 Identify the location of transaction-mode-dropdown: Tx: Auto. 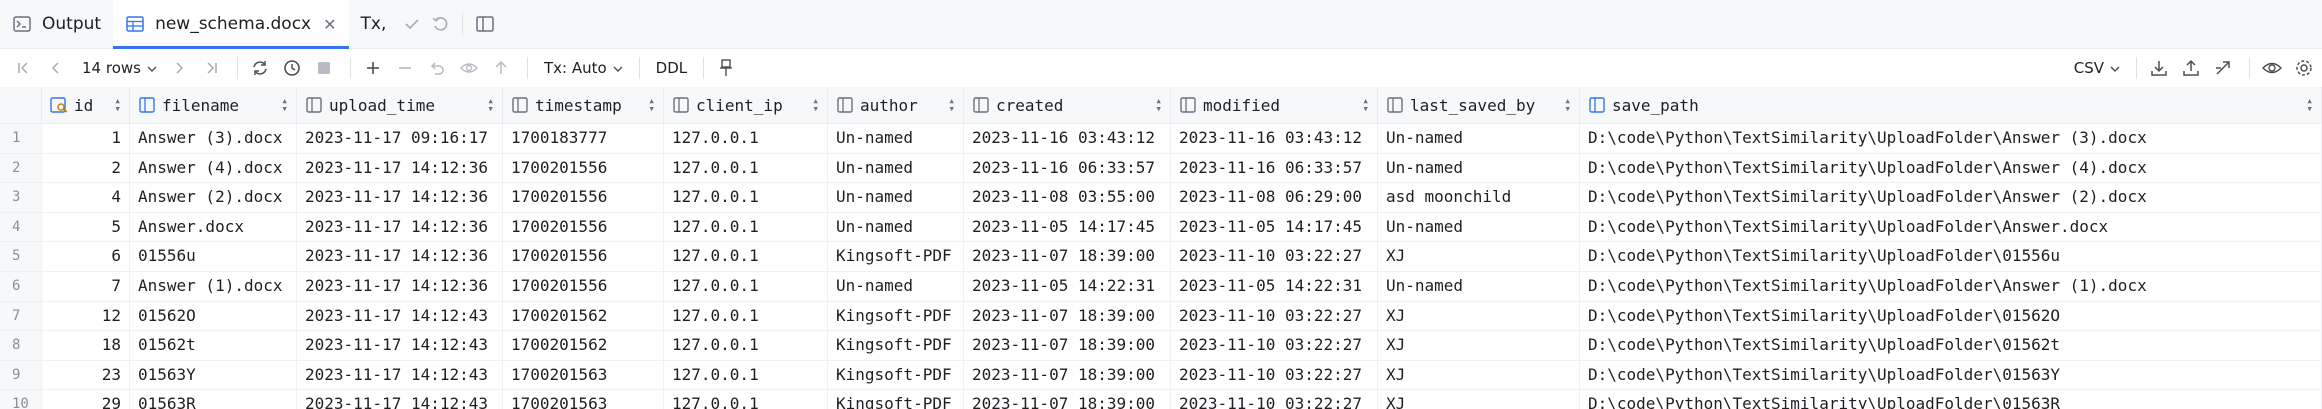
(583, 68).